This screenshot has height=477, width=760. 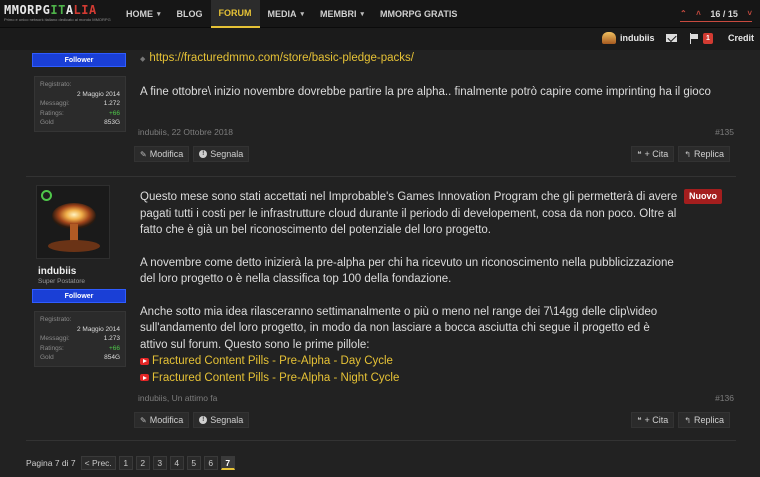 What do you see at coordinates (202, 132) in the screenshot?
I see `post-date: 22 Ottobre 2018` at bounding box center [202, 132].